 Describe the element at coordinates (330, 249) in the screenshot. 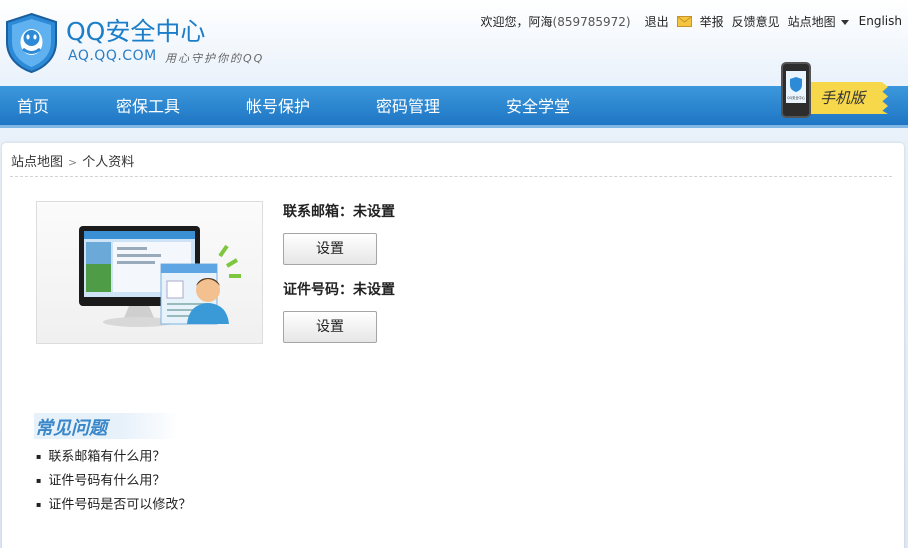

I see `set-email-button: 设置` at that location.